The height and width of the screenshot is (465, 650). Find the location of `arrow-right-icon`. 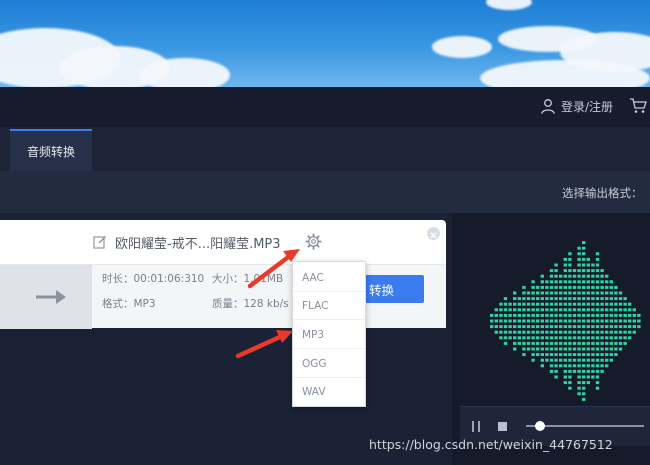

arrow-right-icon is located at coordinates (51, 297).